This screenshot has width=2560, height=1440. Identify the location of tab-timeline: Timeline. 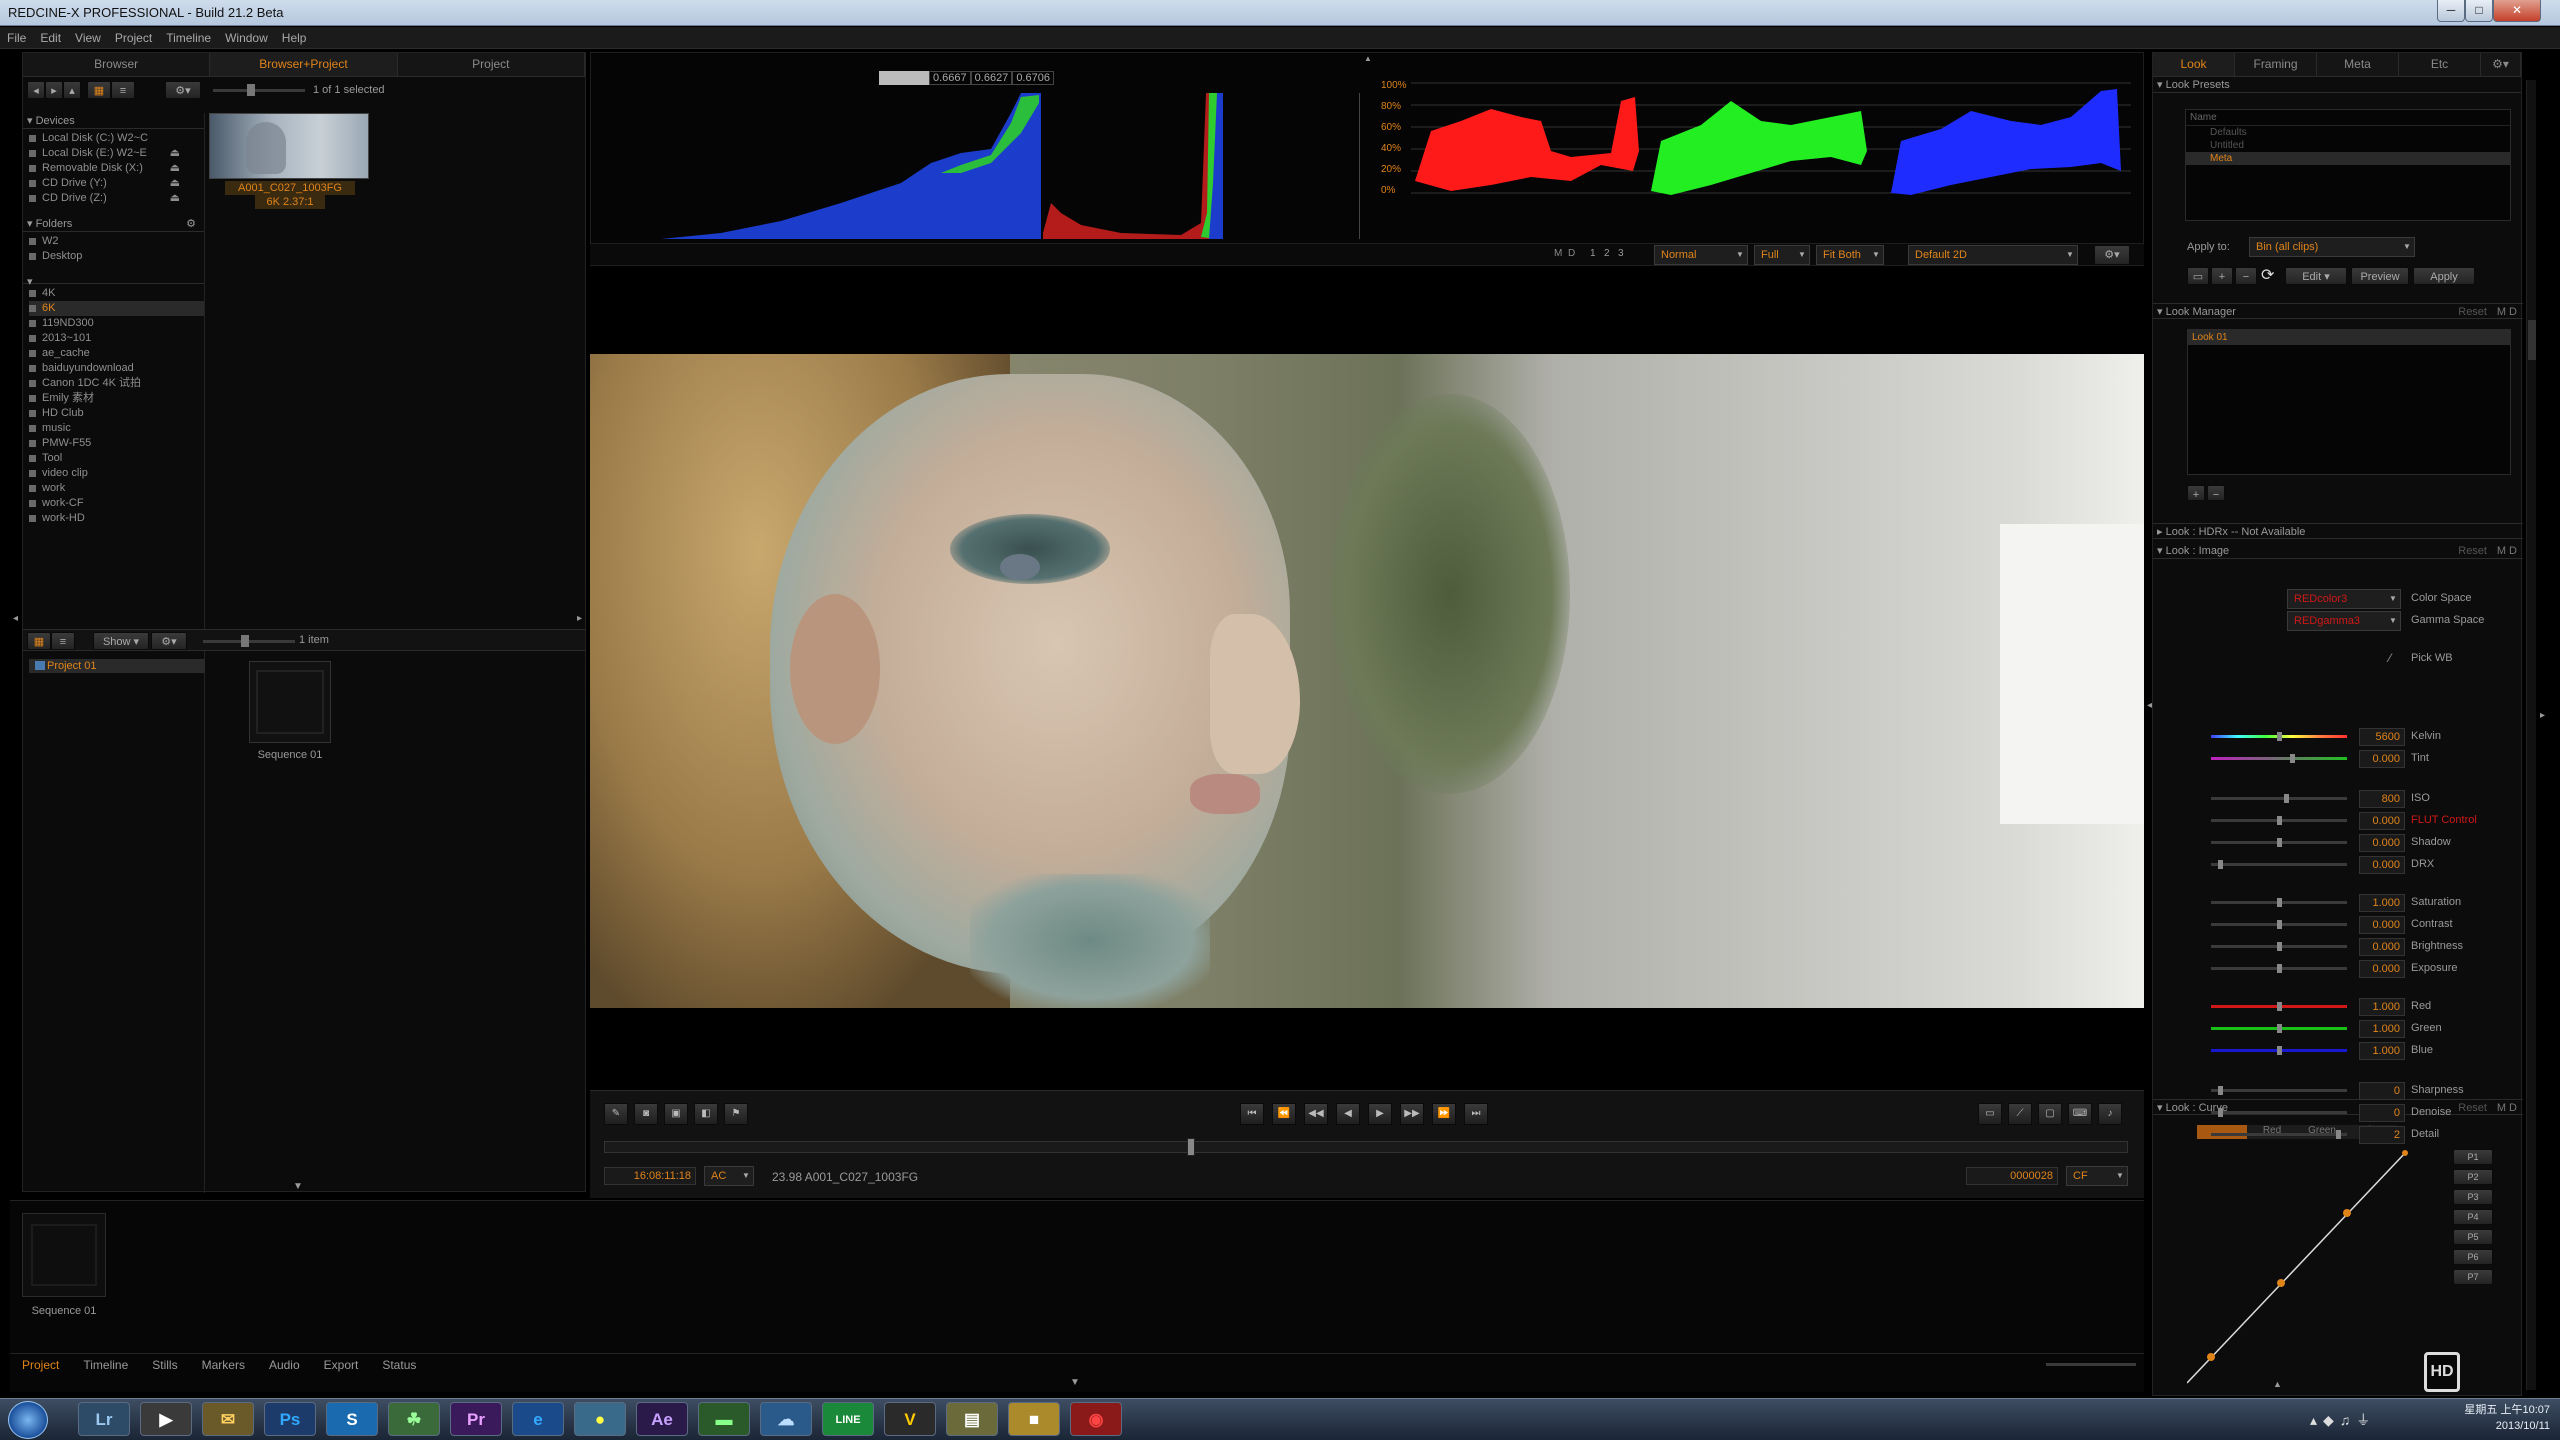
(105, 1364).